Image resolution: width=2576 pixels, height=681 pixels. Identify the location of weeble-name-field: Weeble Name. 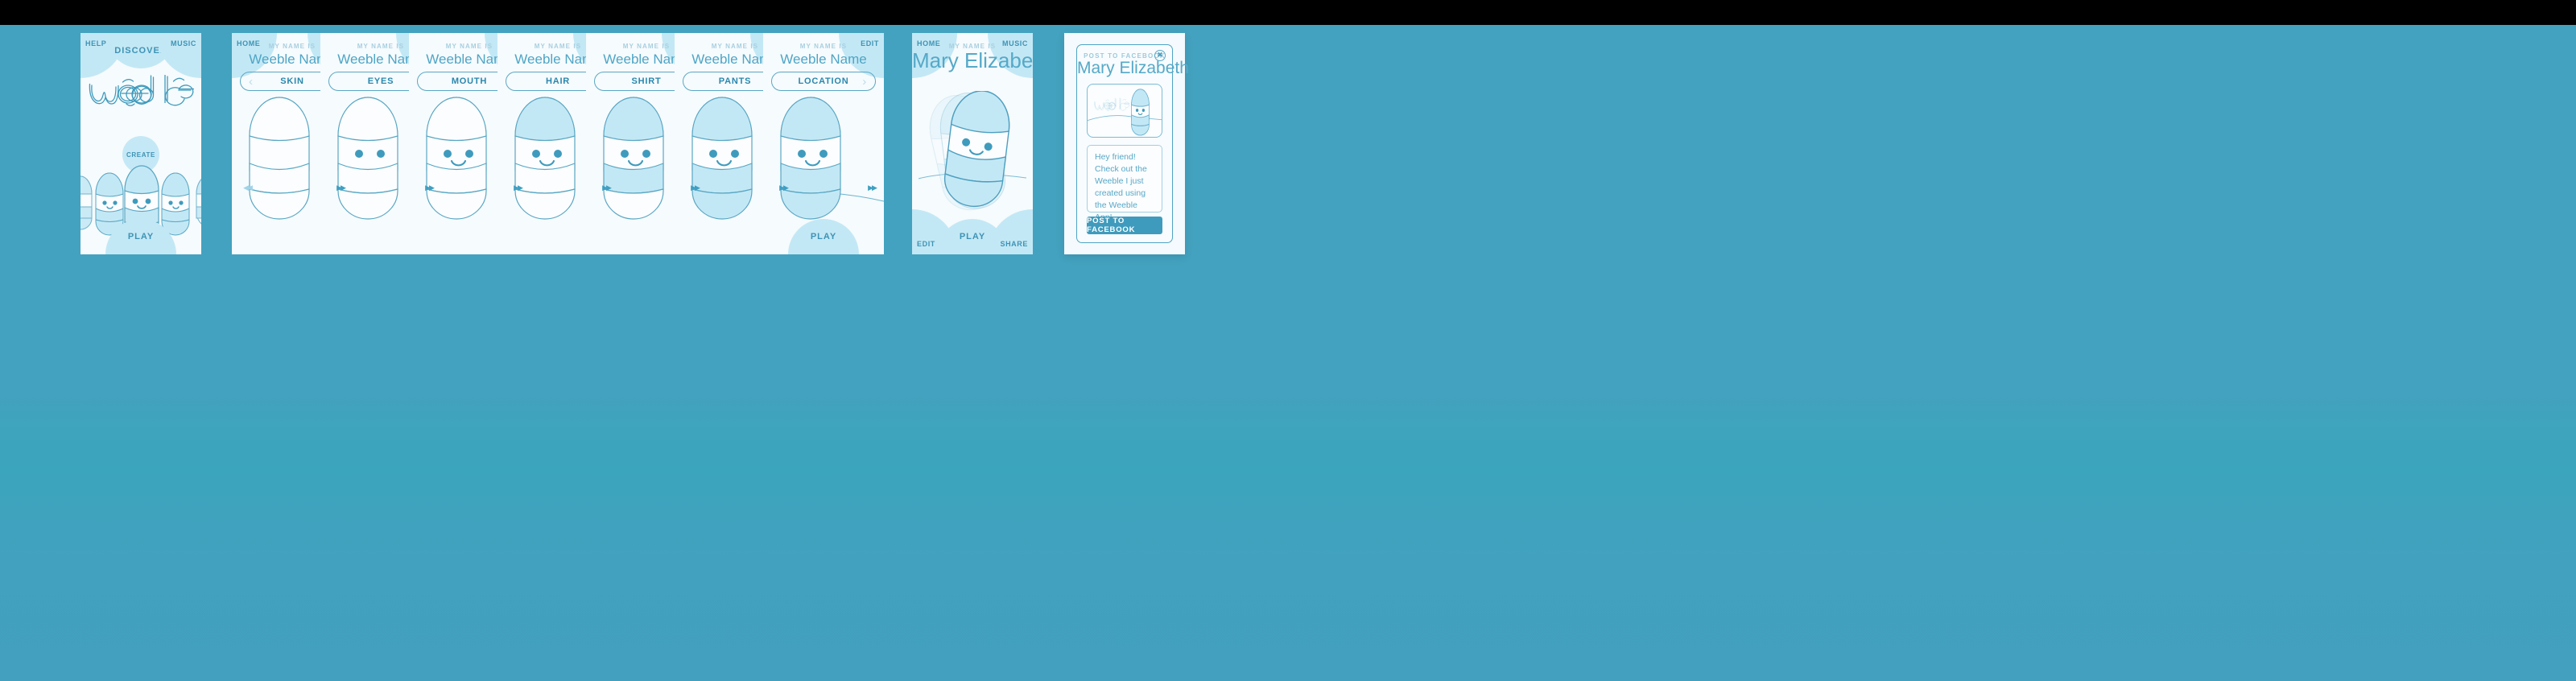
(823, 60).